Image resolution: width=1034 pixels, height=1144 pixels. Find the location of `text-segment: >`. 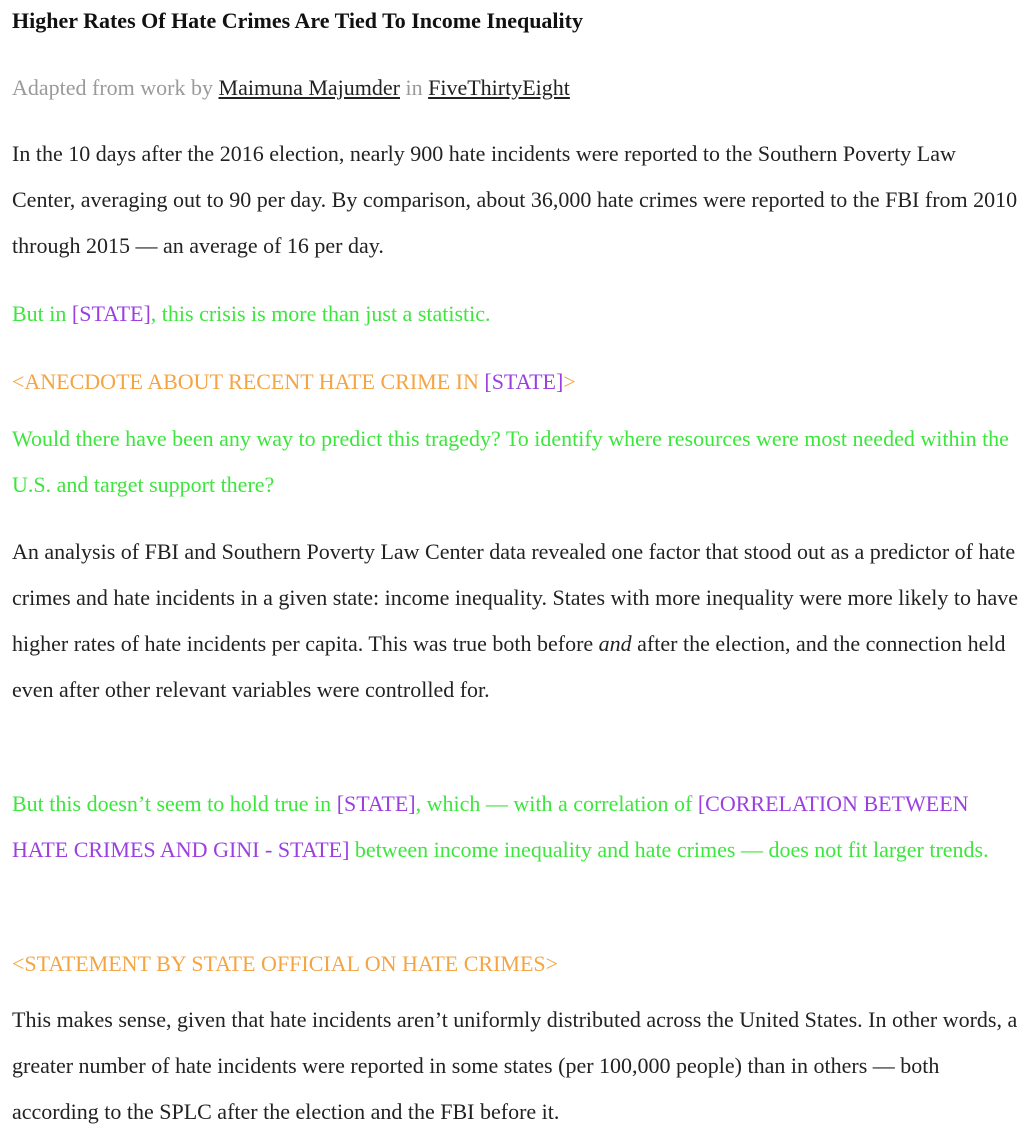

text-segment: > is located at coordinates (569, 381).